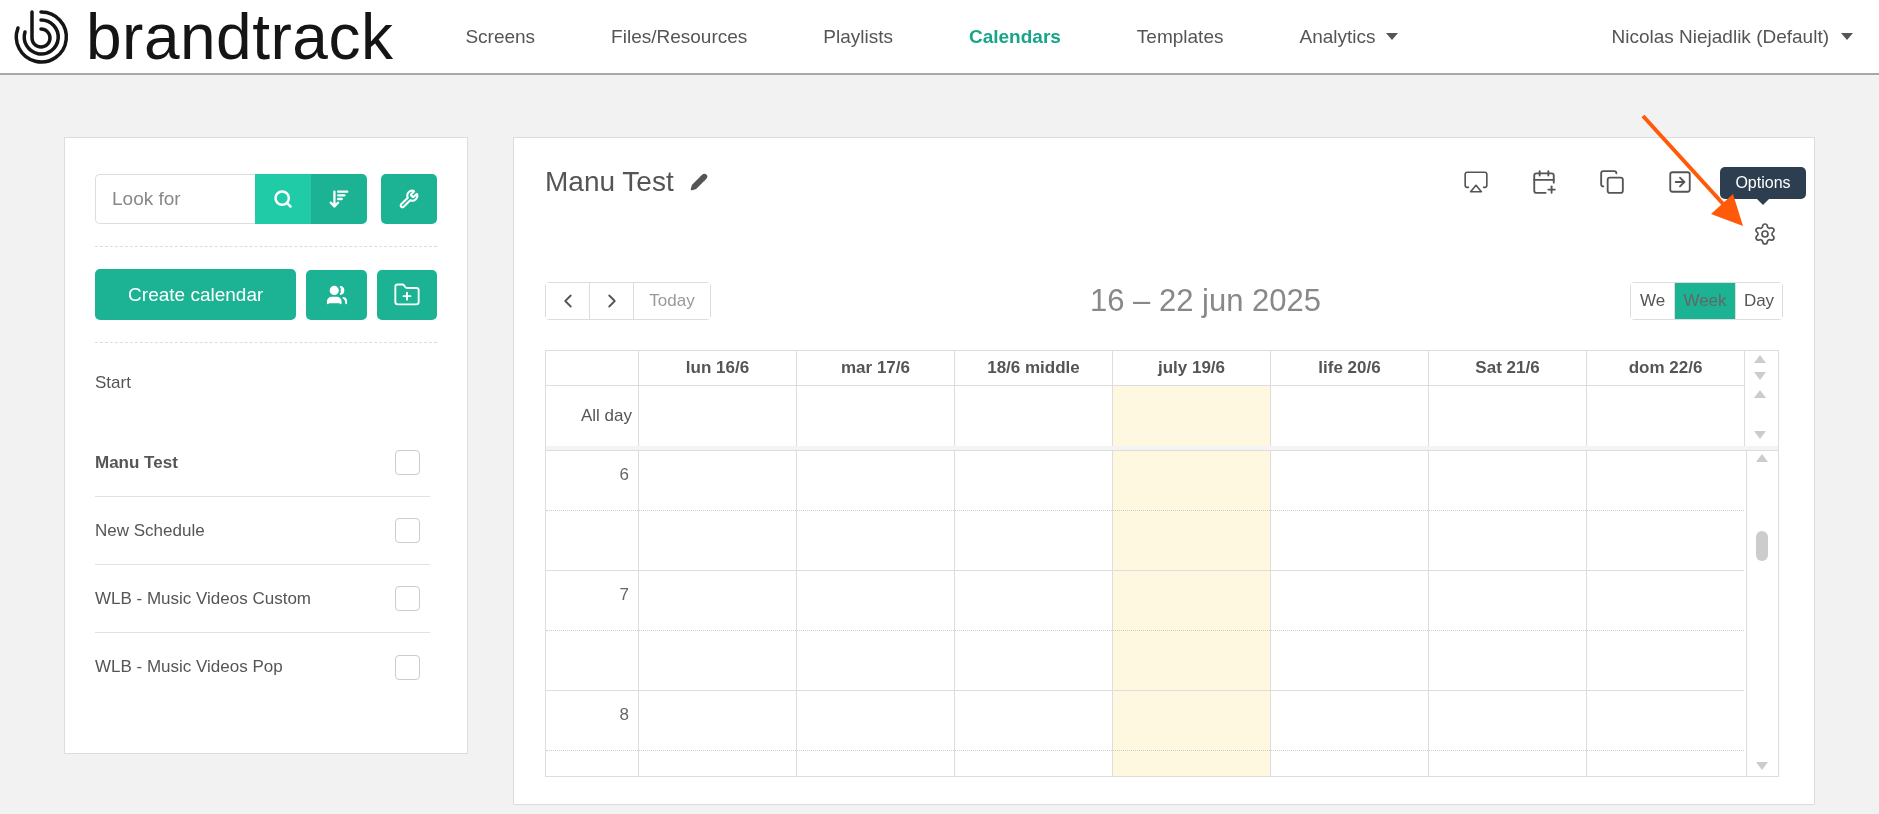 The height and width of the screenshot is (814, 1879). I want to click on search-icon, so click(283, 199).